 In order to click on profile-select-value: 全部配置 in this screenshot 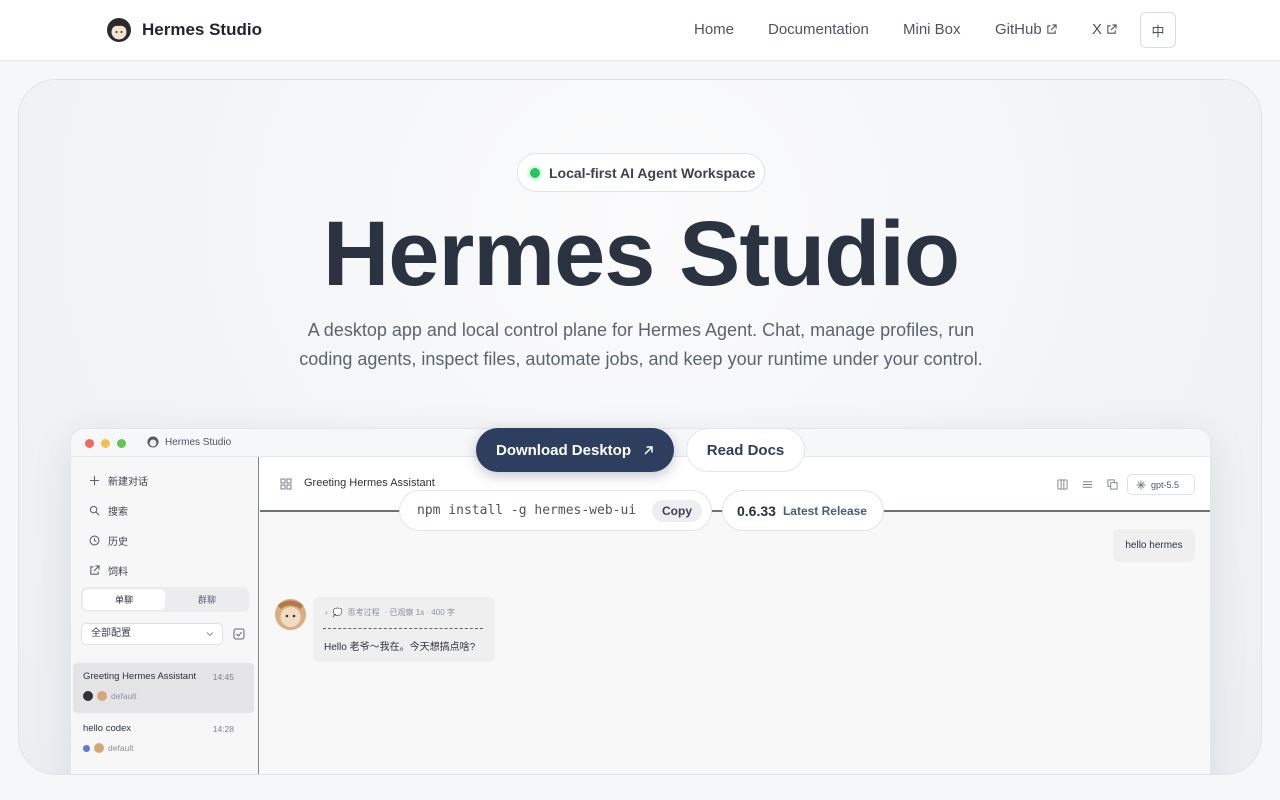, I will do `click(111, 633)`.